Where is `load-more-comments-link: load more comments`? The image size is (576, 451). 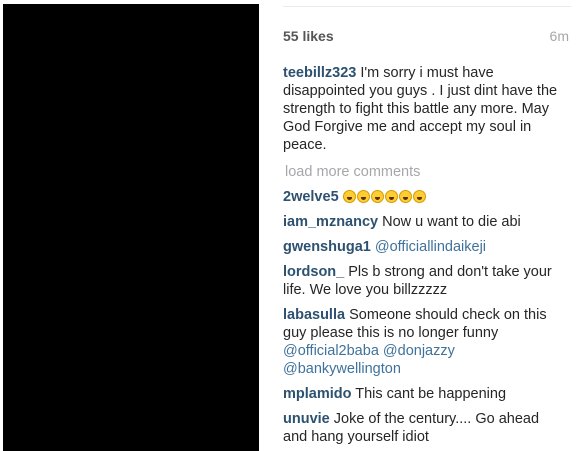
load-more-comments-link: load more comments is located at coordinates (352, 172).